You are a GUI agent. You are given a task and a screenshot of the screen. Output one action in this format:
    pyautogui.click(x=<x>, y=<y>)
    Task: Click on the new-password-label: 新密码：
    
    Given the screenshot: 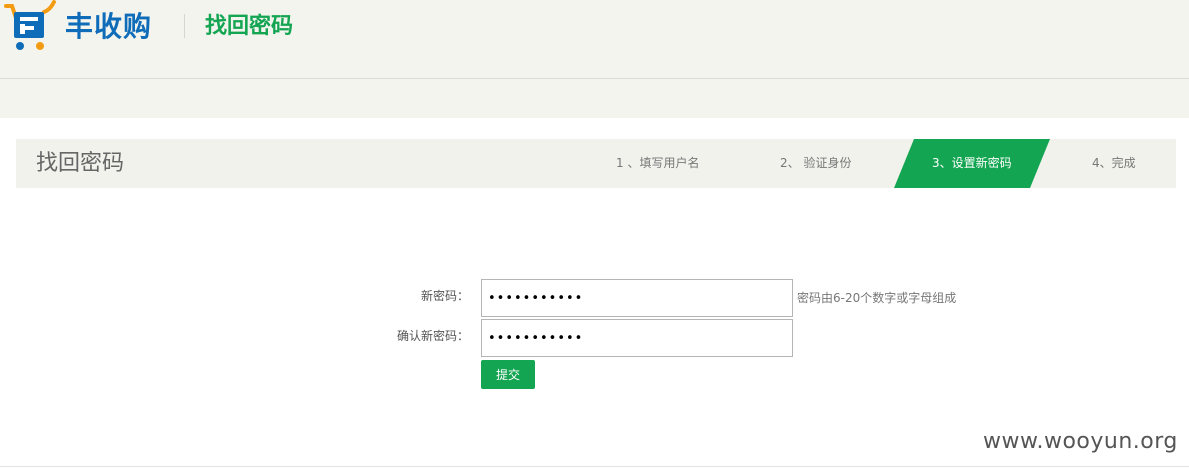 What is the action you would take?
    pyautogui.click(x=444, y=296)
    